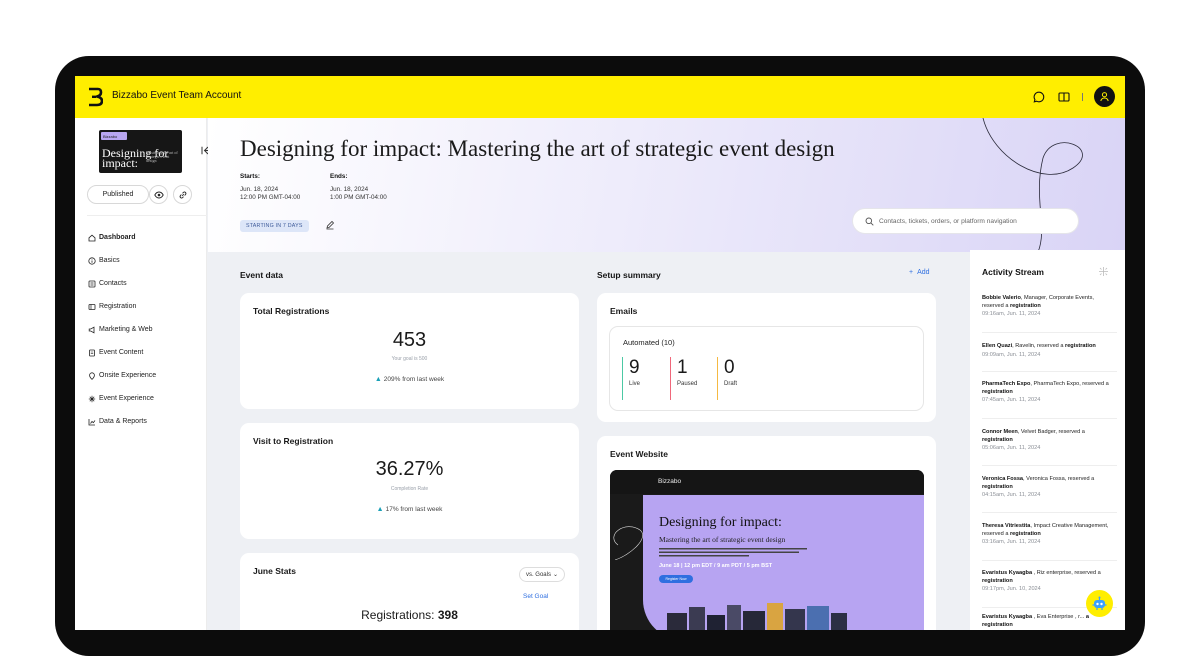 This screenshot has height=656, width=1200. I want to click on info-icon, so click(92, 260).